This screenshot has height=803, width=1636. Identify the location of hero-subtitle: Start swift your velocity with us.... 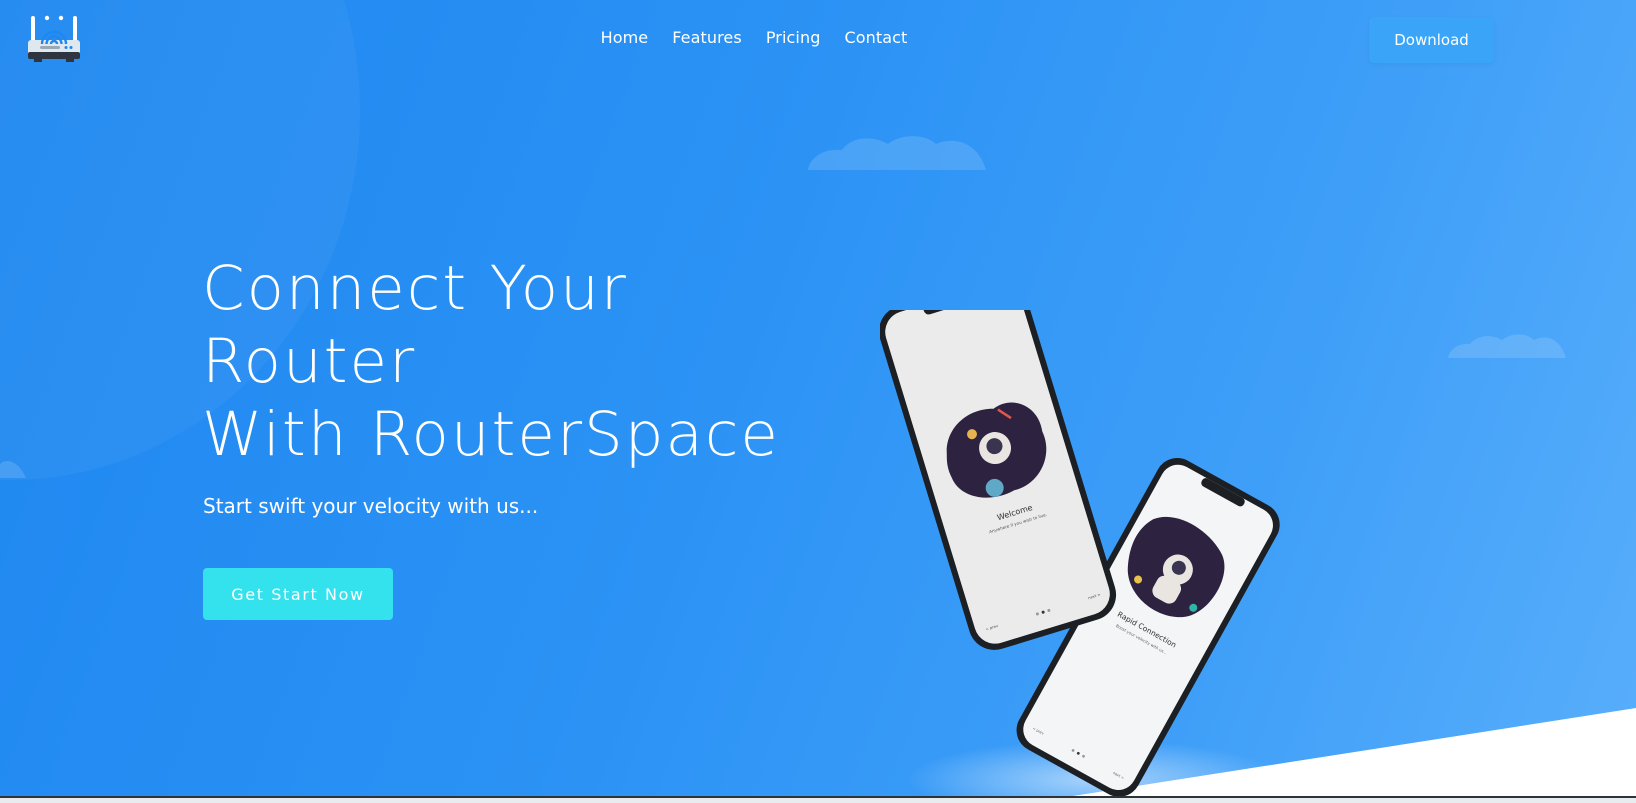
(371, 506).